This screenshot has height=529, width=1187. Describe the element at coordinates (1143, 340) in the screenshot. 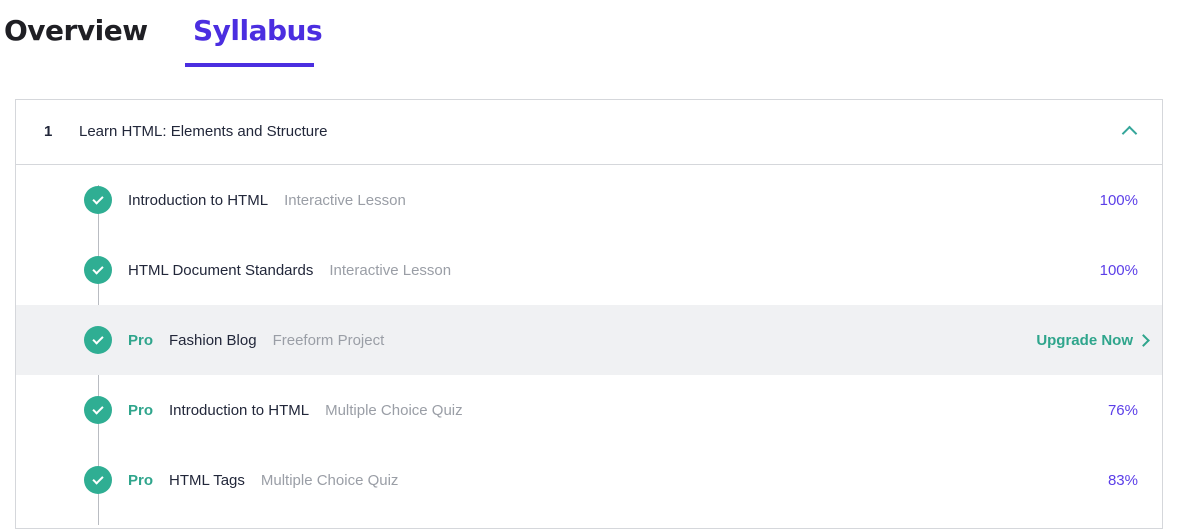

I see `chevron-right-icon` at that location.